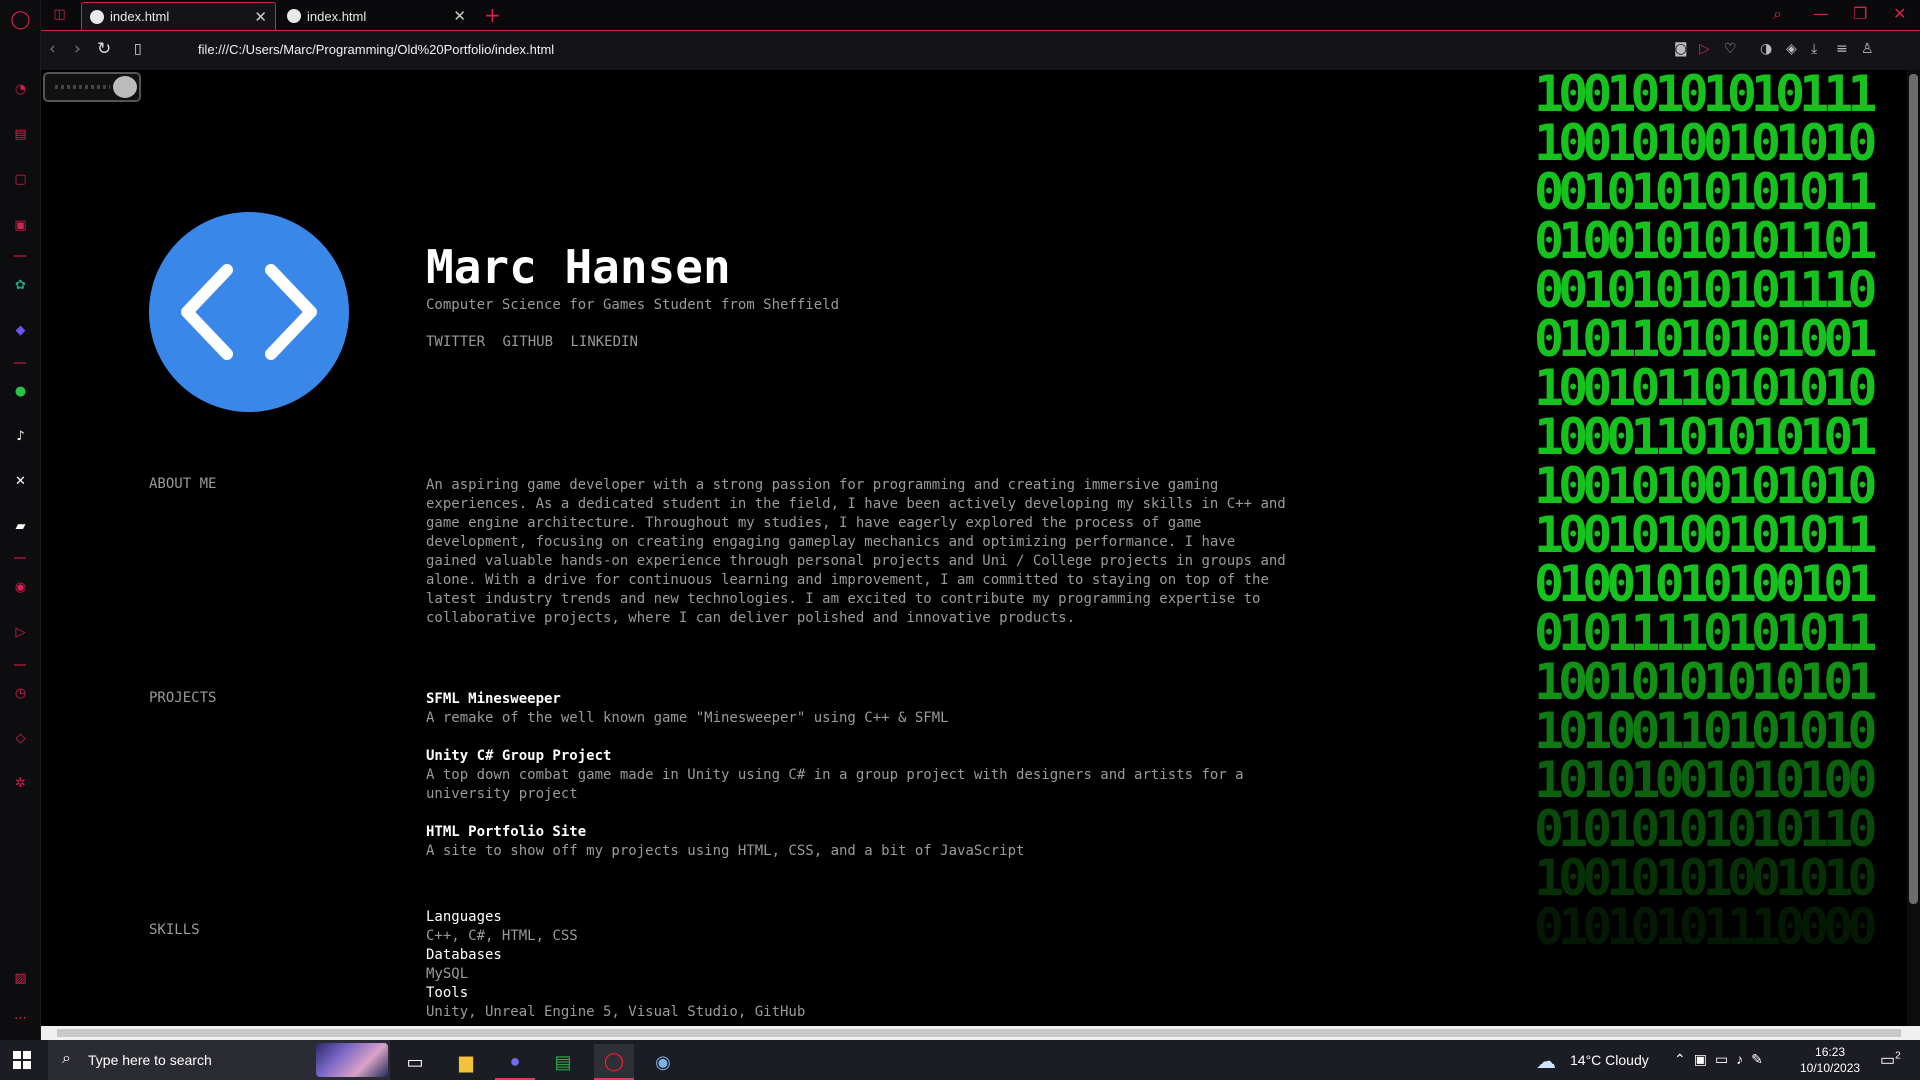 Image resolution: width=1920 pixels, height=1080 pixels. Describe the element at coordinates (527, 342) in the screenshot. I see `github-link: GITHUB` at that location.